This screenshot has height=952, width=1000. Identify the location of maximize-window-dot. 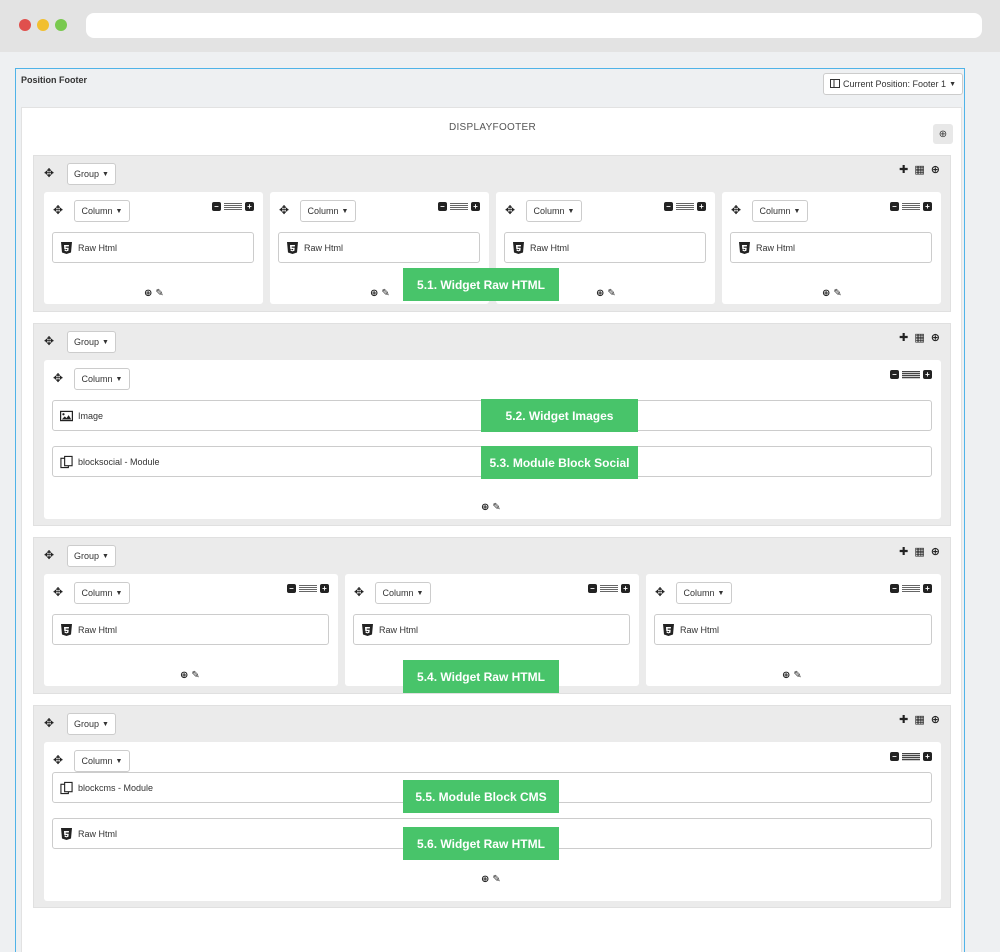
(61, 25).